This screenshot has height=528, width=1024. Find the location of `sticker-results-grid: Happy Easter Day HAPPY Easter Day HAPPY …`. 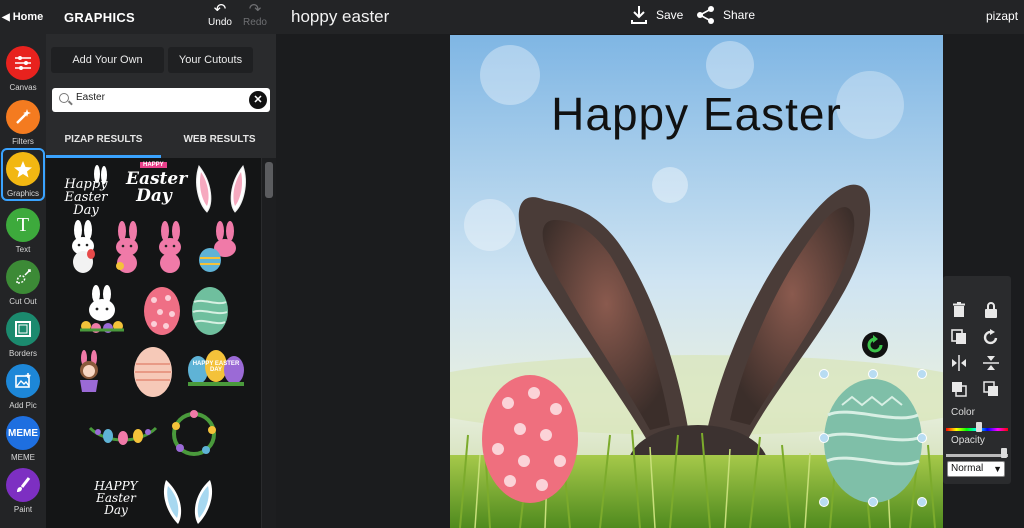

sticker-results-grid: Happy Easter Day HAPPY Easter Day HAPPY … is located at coordinates (153, 343).